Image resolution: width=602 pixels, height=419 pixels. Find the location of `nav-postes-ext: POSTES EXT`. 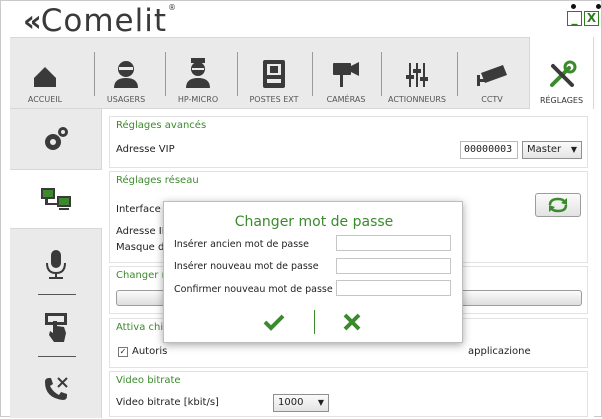

nav-postes-ext: POSTES EXT is located at coordinates (274, 74).